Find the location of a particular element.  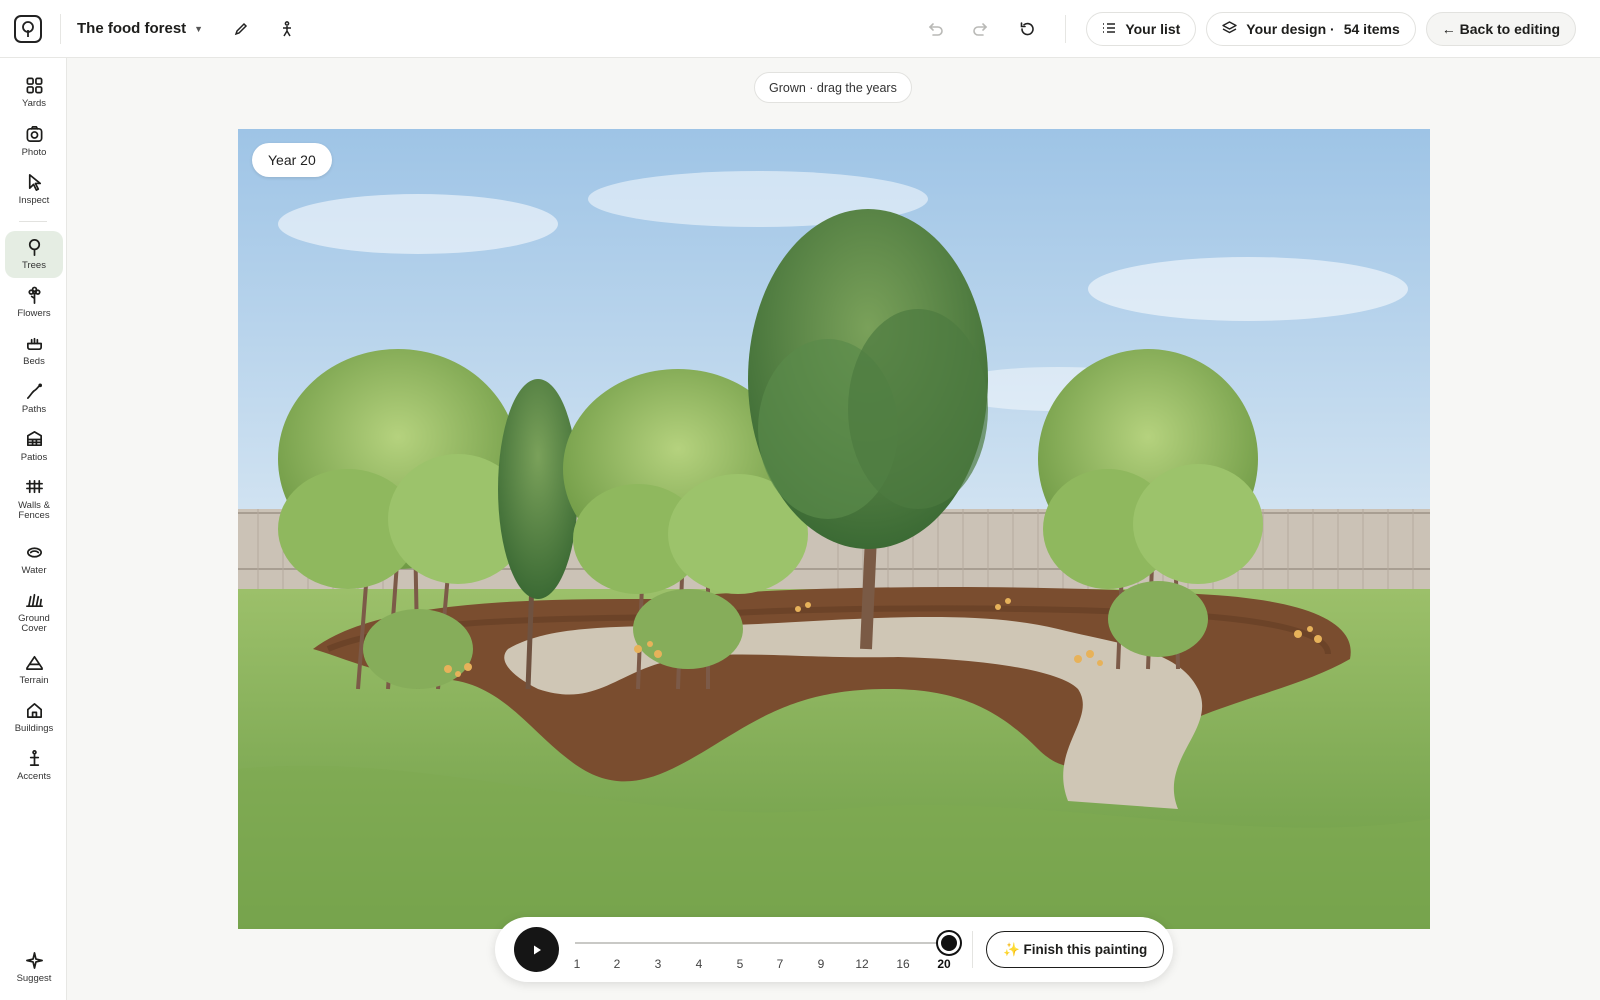

sidebar-item-label: Trees is located at coordinates (34, 265).